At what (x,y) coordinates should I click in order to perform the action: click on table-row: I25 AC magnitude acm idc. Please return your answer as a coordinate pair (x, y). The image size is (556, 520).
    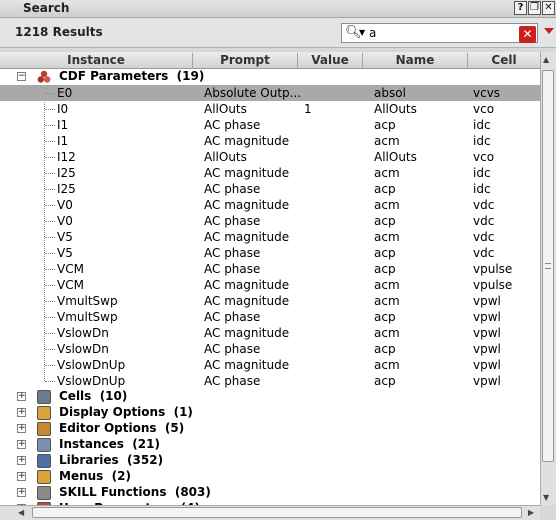
    Looking at the image, I should click on (270, 173).